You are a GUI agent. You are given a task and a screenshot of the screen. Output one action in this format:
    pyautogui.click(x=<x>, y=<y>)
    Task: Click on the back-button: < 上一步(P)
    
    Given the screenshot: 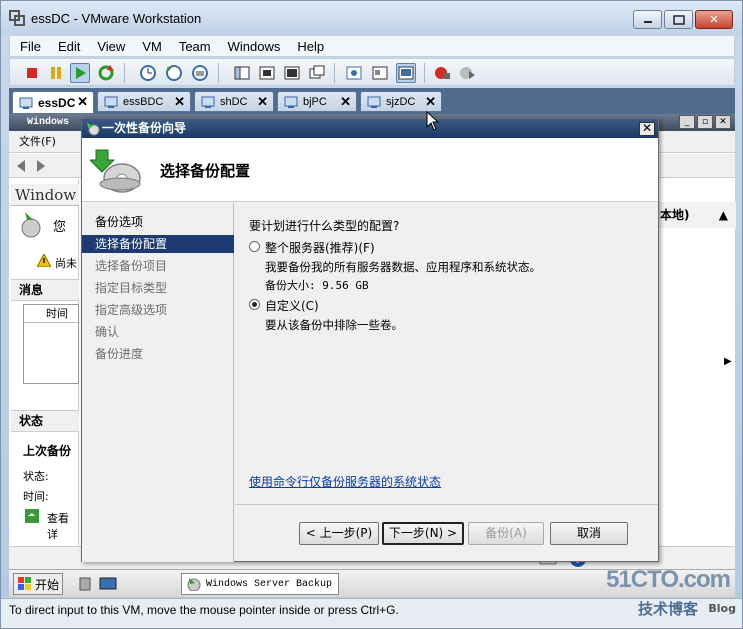 What is the action you would take?
    pyautogui.click(x=339, y=533)
    